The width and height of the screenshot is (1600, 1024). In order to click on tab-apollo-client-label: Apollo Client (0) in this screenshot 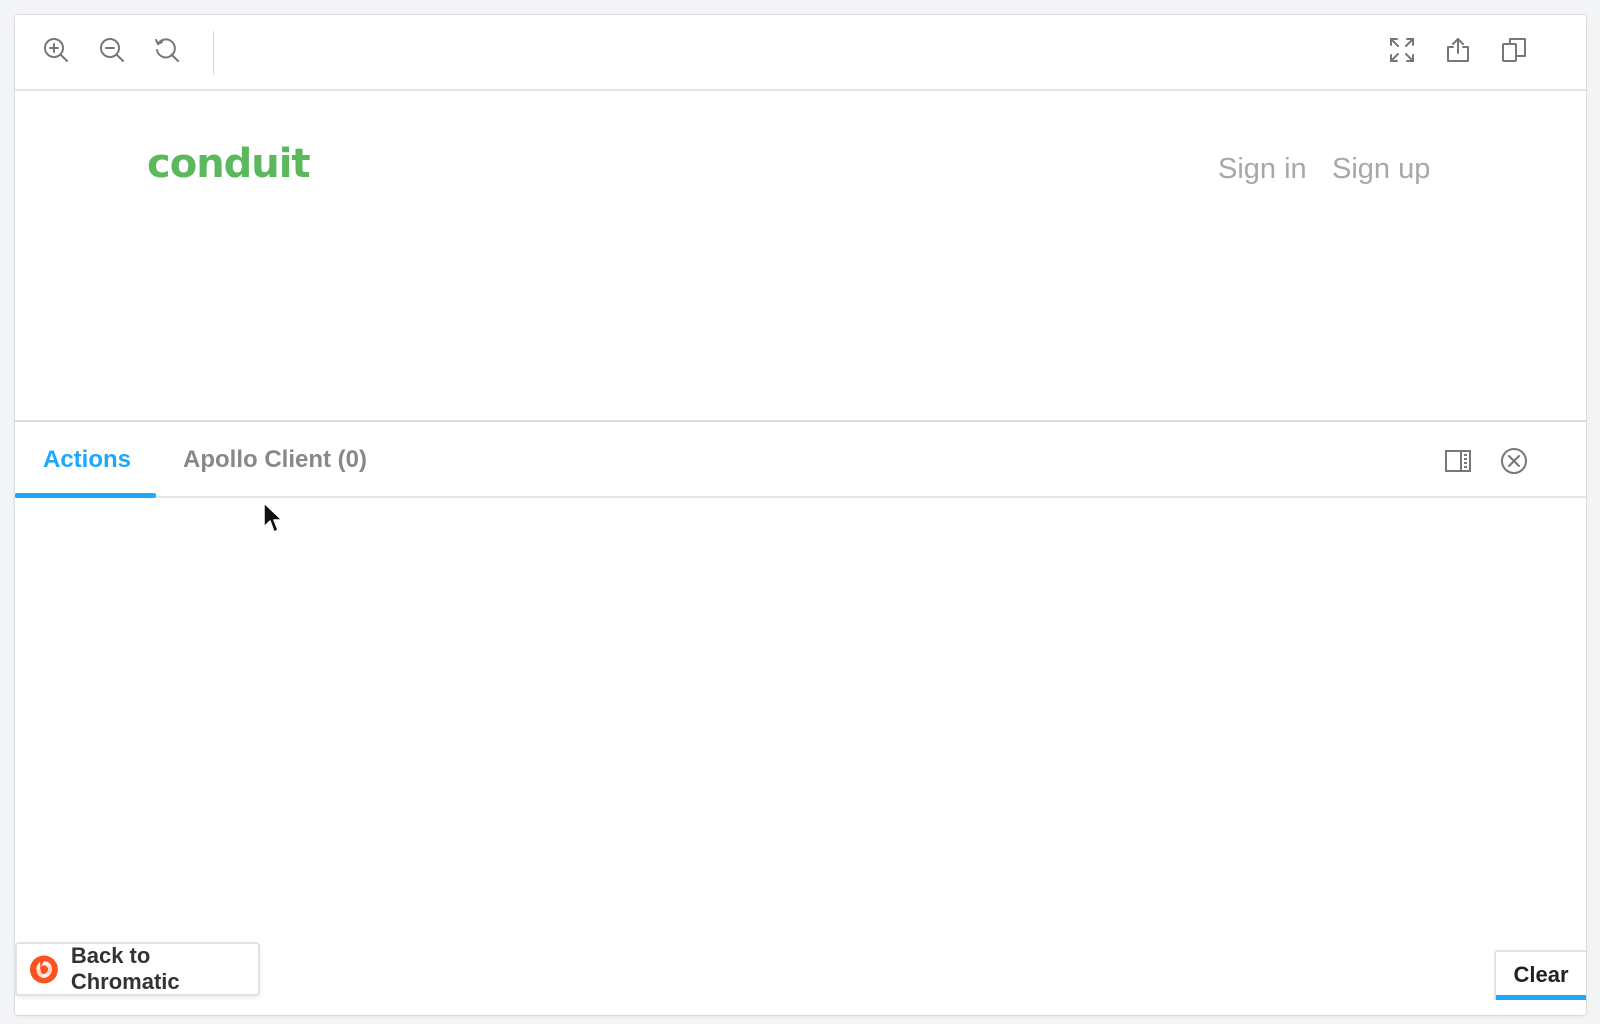, I will do `click(275, 459)`.